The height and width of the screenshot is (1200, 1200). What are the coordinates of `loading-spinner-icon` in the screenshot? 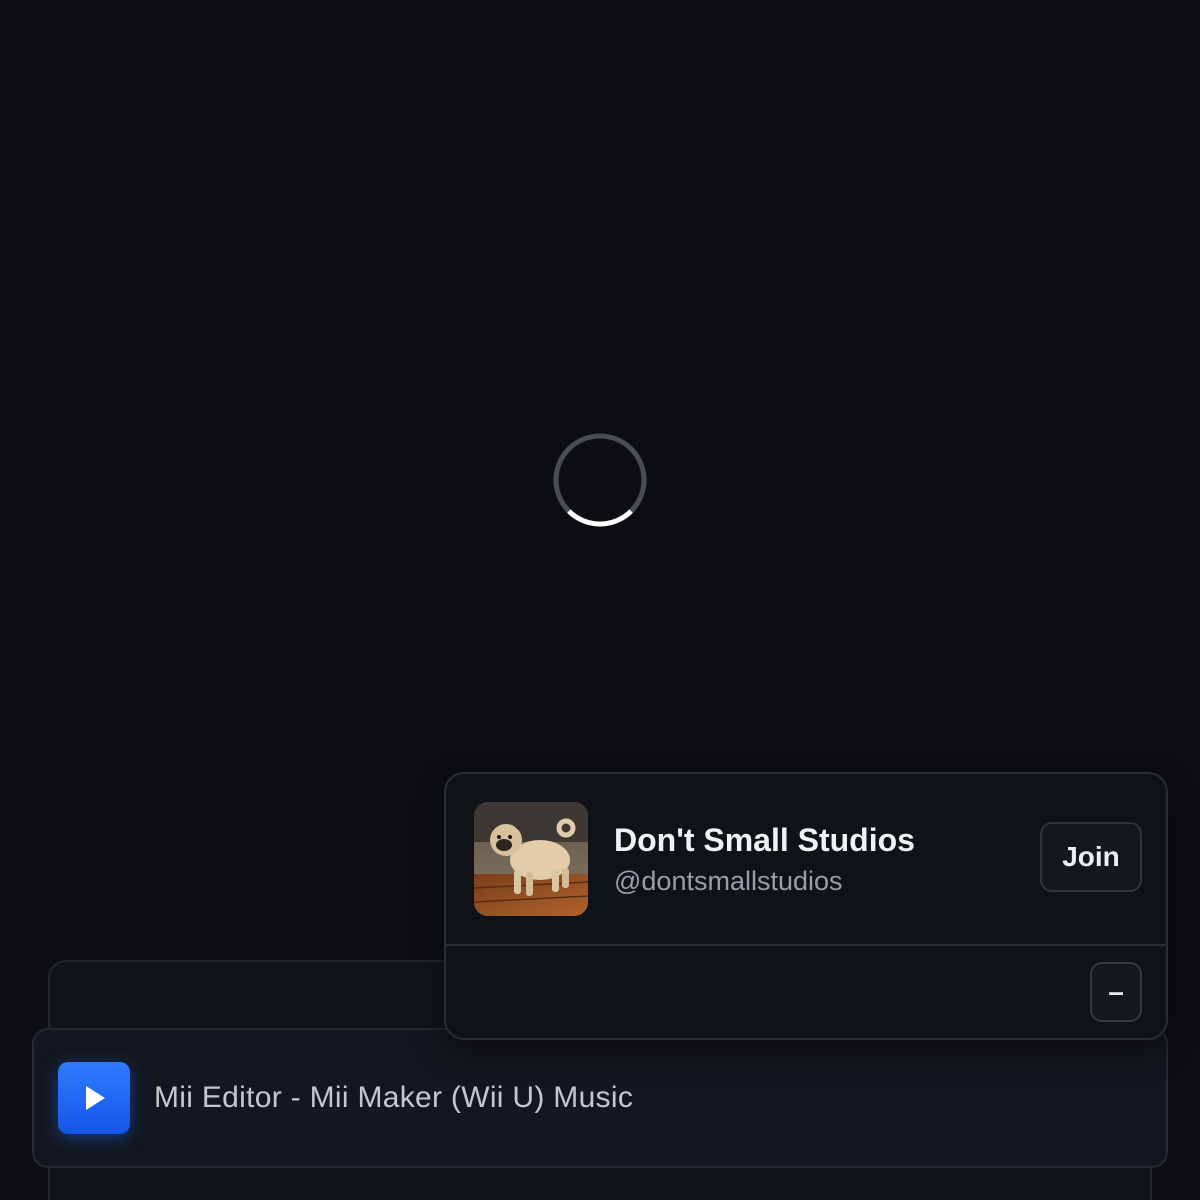 It's located at (600, 480).